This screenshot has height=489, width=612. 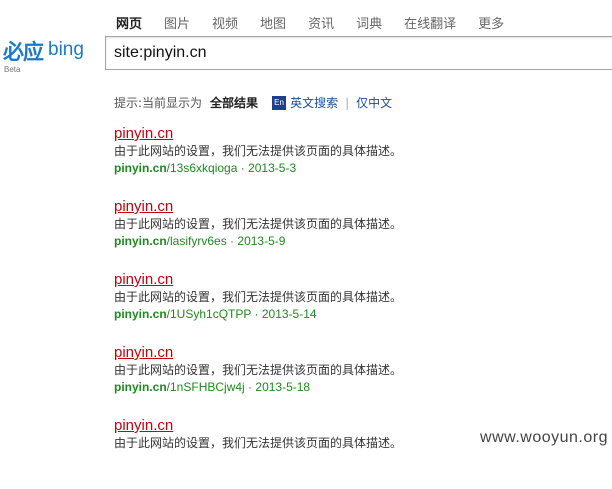 I want to click on result-url-line: pinyin.cn/1USyh1cQTPP · 2013-5-14, so click(x=354, y=314).